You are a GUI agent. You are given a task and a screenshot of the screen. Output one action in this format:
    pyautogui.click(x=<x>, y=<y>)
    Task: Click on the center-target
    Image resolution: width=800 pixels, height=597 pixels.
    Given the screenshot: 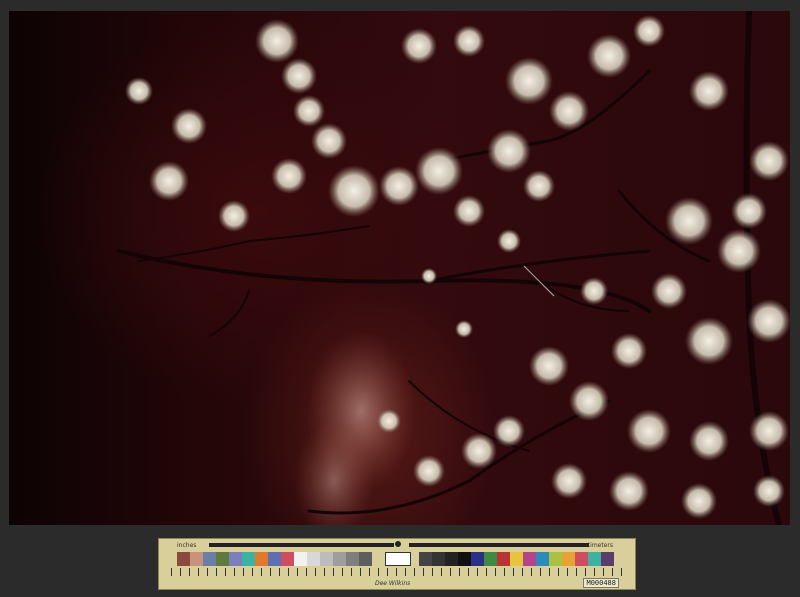 What is the action you would take?
    pyautogui.click(x=398, y=559)
    